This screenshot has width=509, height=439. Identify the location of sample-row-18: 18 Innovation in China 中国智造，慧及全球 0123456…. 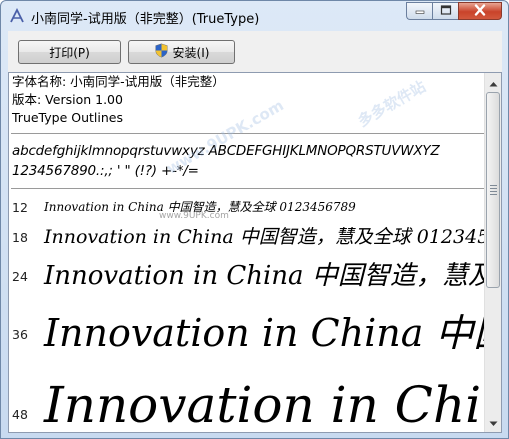
(247, 236).